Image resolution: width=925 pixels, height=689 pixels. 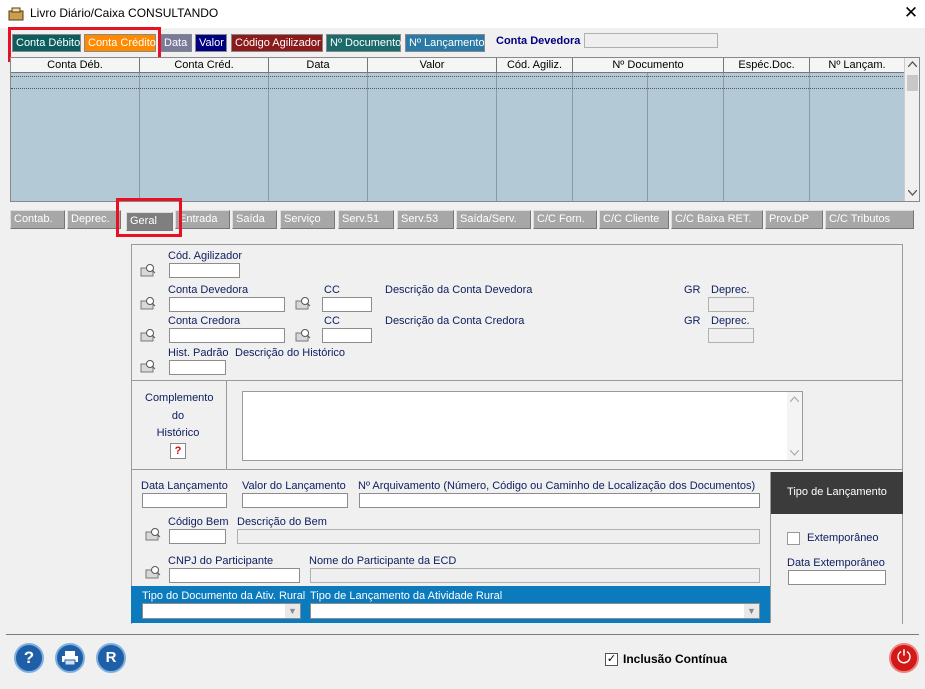 I want to click on help-button: ?, so click(x=29, y=658).